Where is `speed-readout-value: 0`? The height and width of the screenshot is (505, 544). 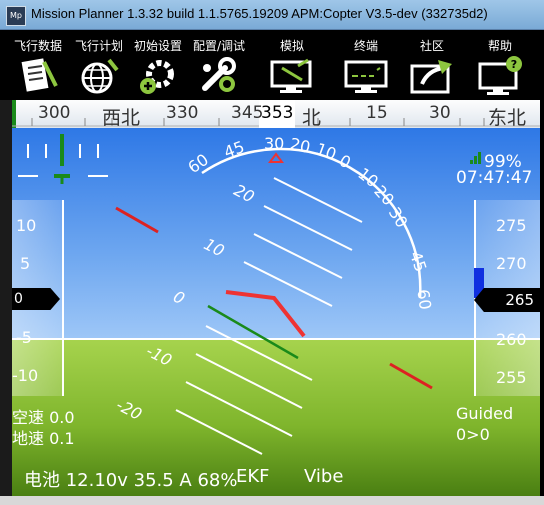
speed-readout-value: 0 is located at coordinates (18, 299).